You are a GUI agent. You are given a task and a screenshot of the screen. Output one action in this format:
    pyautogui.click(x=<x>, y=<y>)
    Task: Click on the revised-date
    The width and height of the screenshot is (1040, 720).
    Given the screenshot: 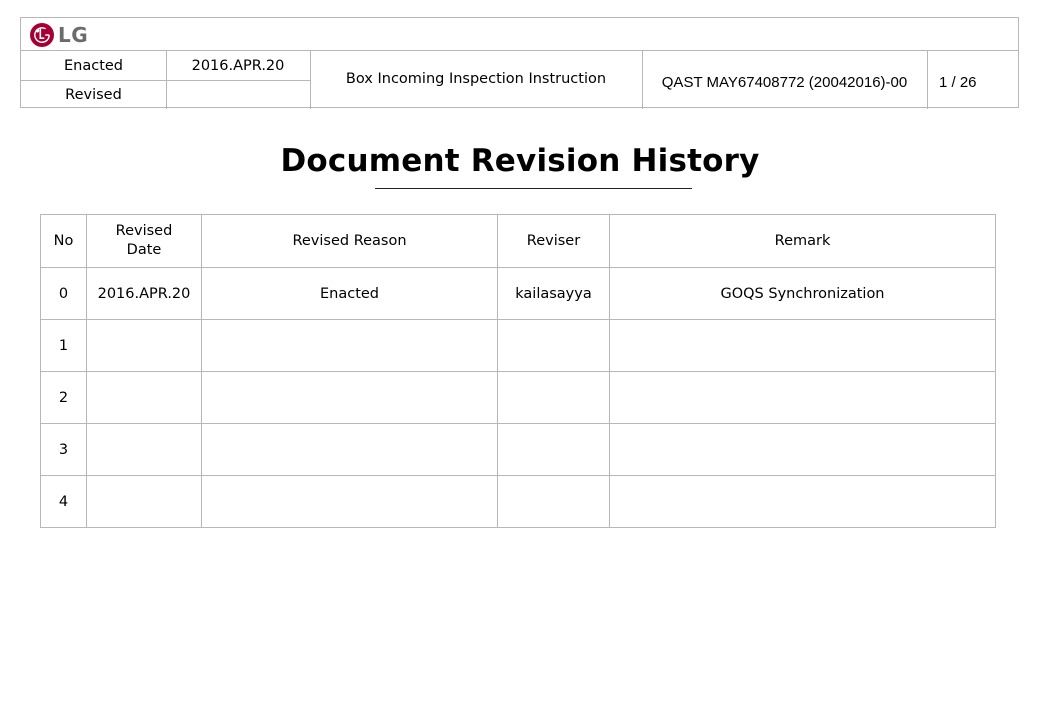 What is the action you would take?
    pyautogui.click(x=238, y=94)
    